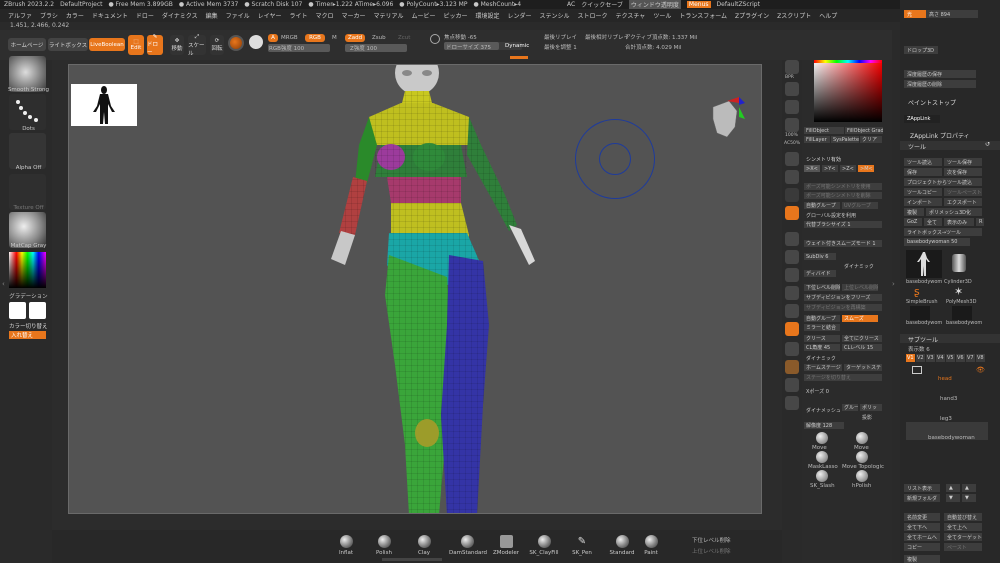 The image size is (1000, 563). What do you see at coordinates (940, 84) in the screenshot?
I see `delete-depth-history-button: 深度履歴の削除` at bounding box center [940, 84].